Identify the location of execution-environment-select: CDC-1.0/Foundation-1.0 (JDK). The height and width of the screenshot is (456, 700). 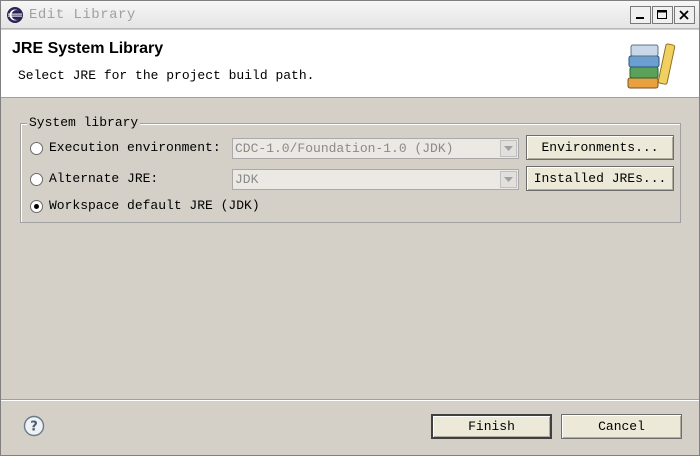
(375, 148).